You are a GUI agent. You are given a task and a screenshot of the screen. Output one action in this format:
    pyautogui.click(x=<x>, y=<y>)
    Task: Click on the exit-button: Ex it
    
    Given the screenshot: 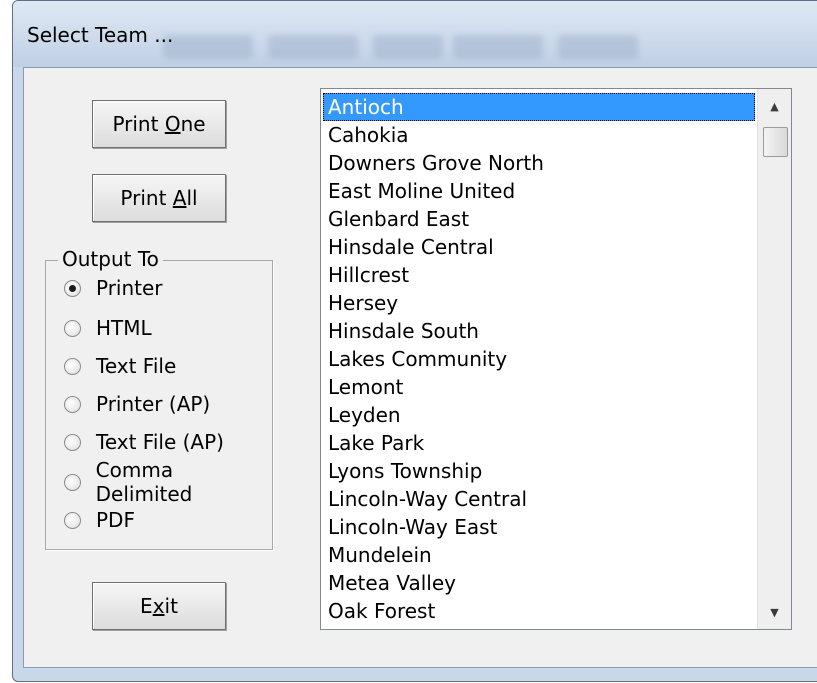 What is the action you would take?
    pyautogui.click(x=159, y=606)
    